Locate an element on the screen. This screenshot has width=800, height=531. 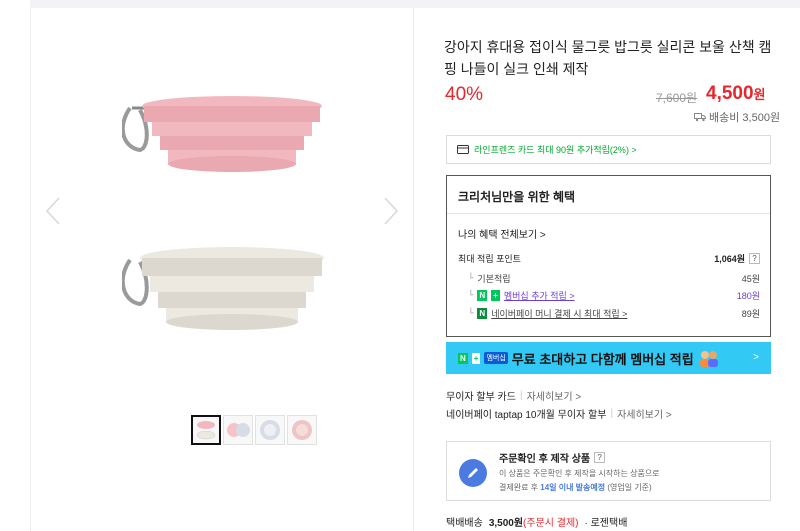
basic-points-row: ┗ 기본적립 45원 is located at coordinates (609, 278).